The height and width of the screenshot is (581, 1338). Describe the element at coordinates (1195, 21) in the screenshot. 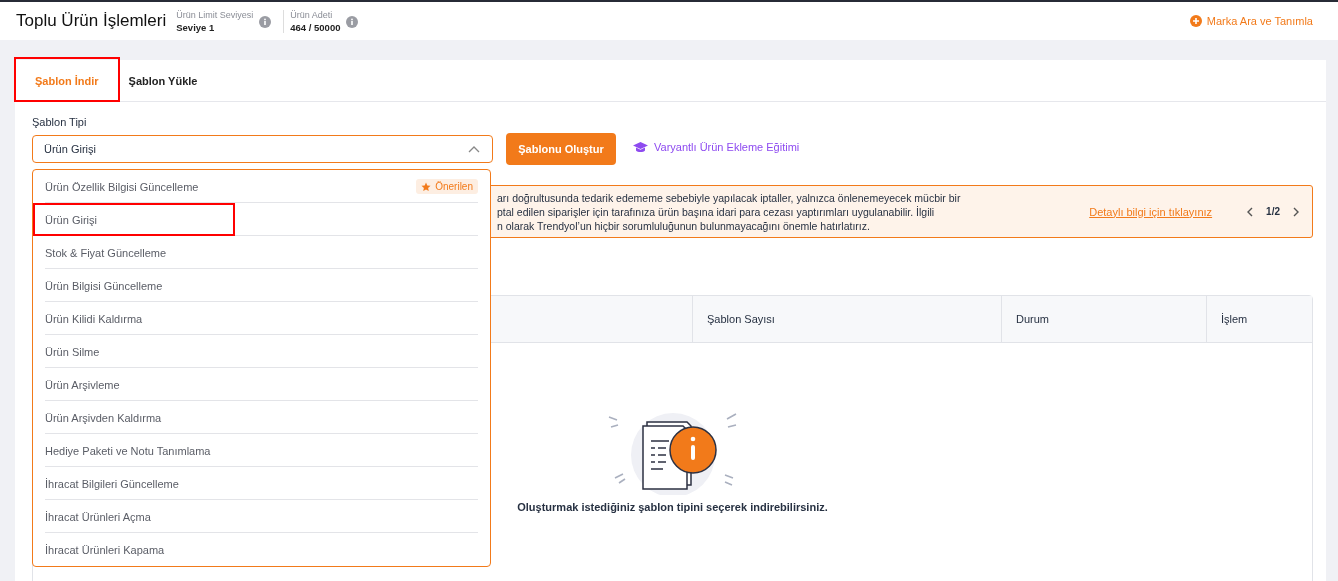

I see `plus-icon` at that location.